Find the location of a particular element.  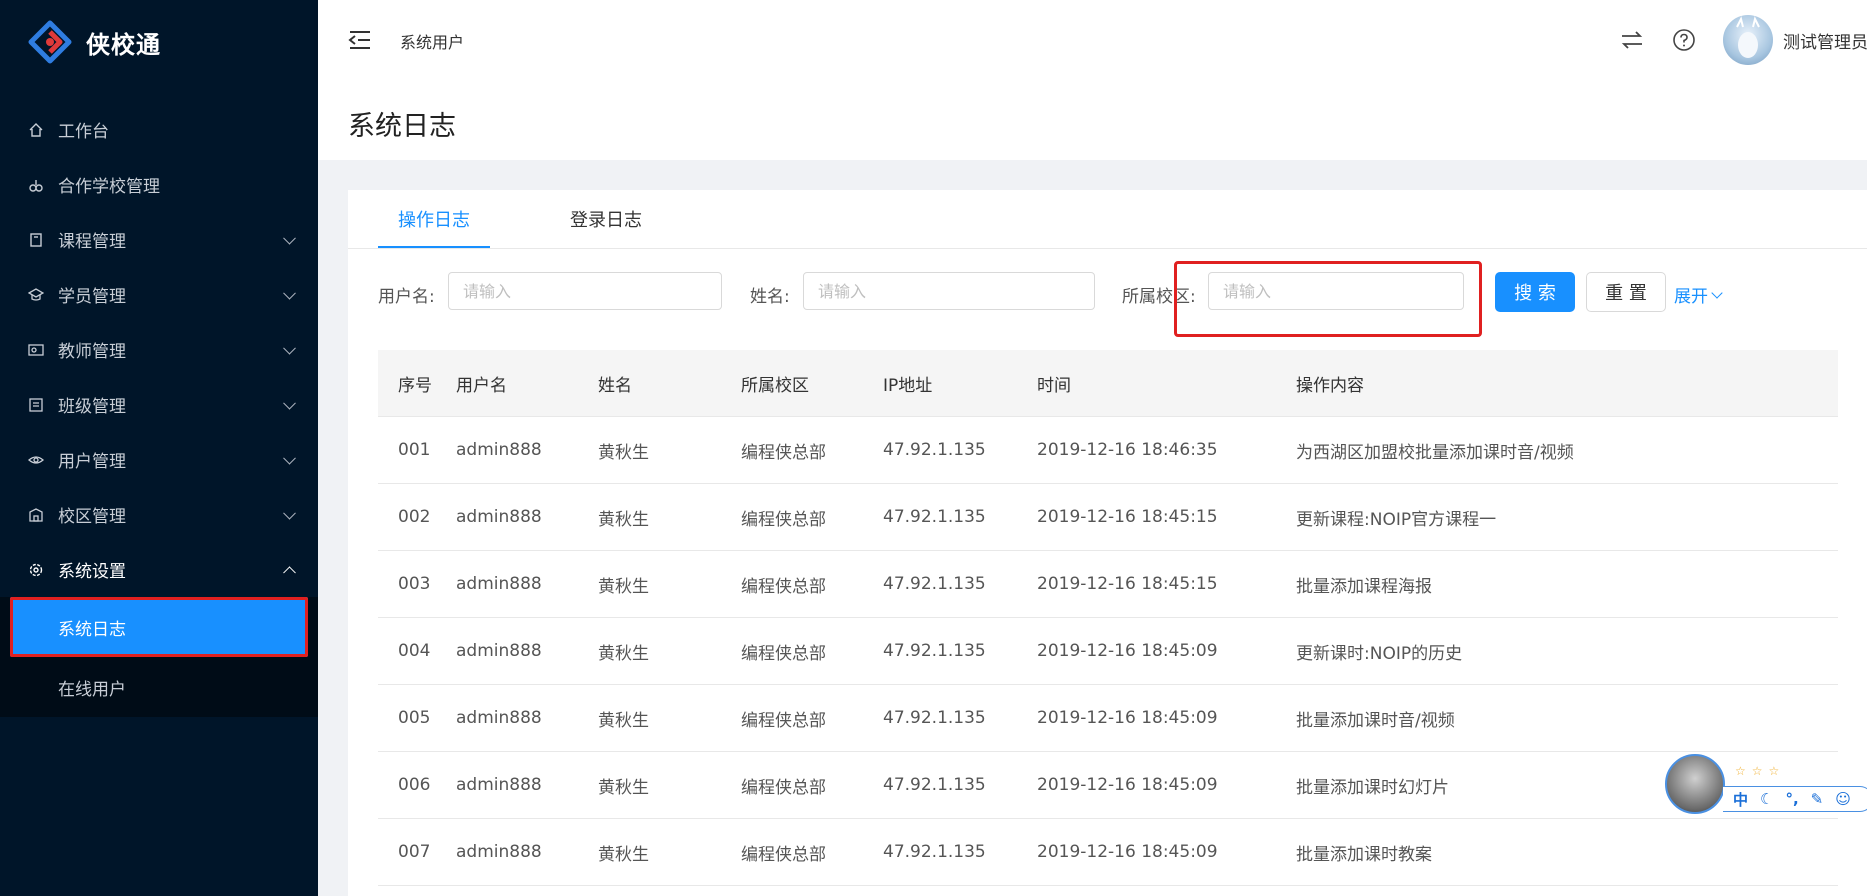

name-input is located at coordinates (949, 291).